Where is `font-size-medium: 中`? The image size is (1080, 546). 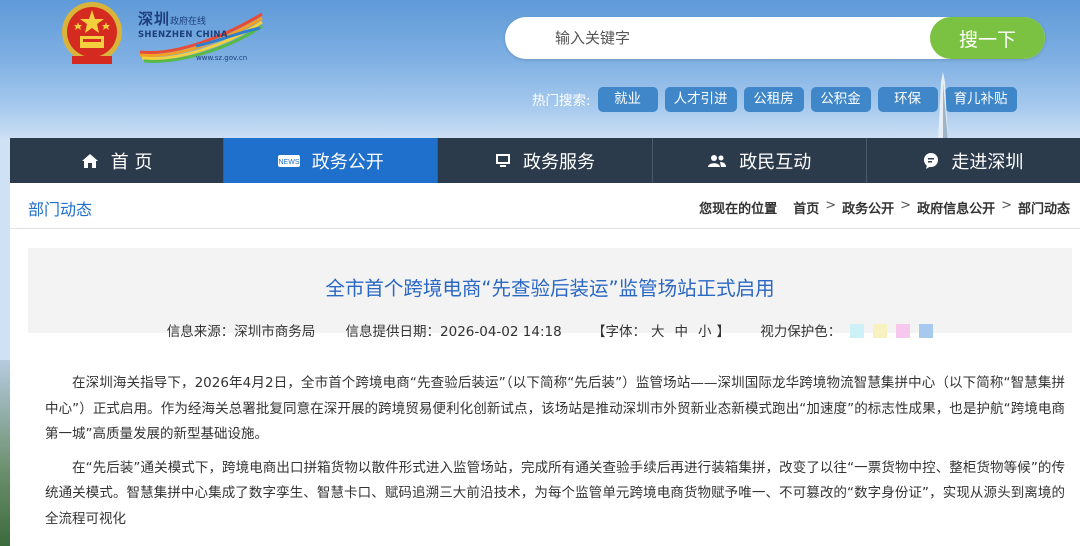 font-size-medium: 中 is located at coordinates (681, 332).